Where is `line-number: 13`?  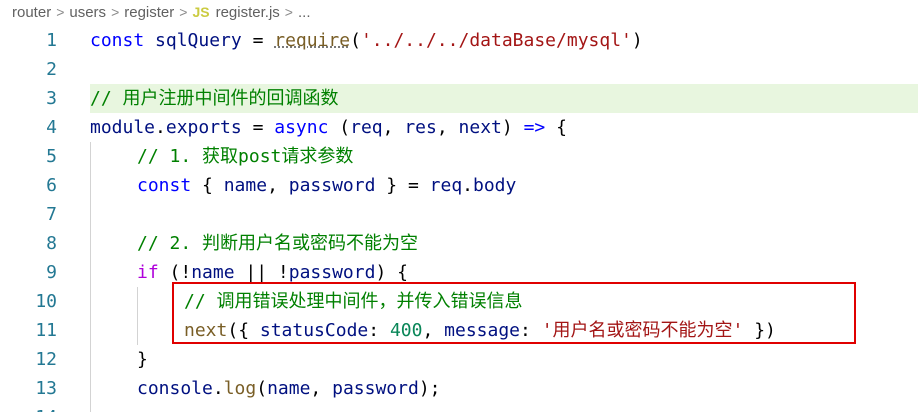
line-number: 13 is located at coordinates (46, 388).